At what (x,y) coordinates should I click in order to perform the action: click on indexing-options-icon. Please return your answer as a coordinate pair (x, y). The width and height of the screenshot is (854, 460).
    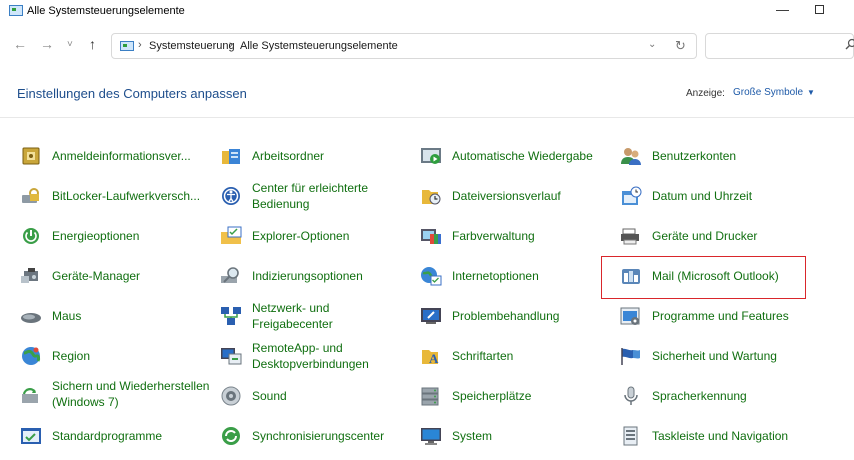
    Looking at the image, I should click on (230, 275).